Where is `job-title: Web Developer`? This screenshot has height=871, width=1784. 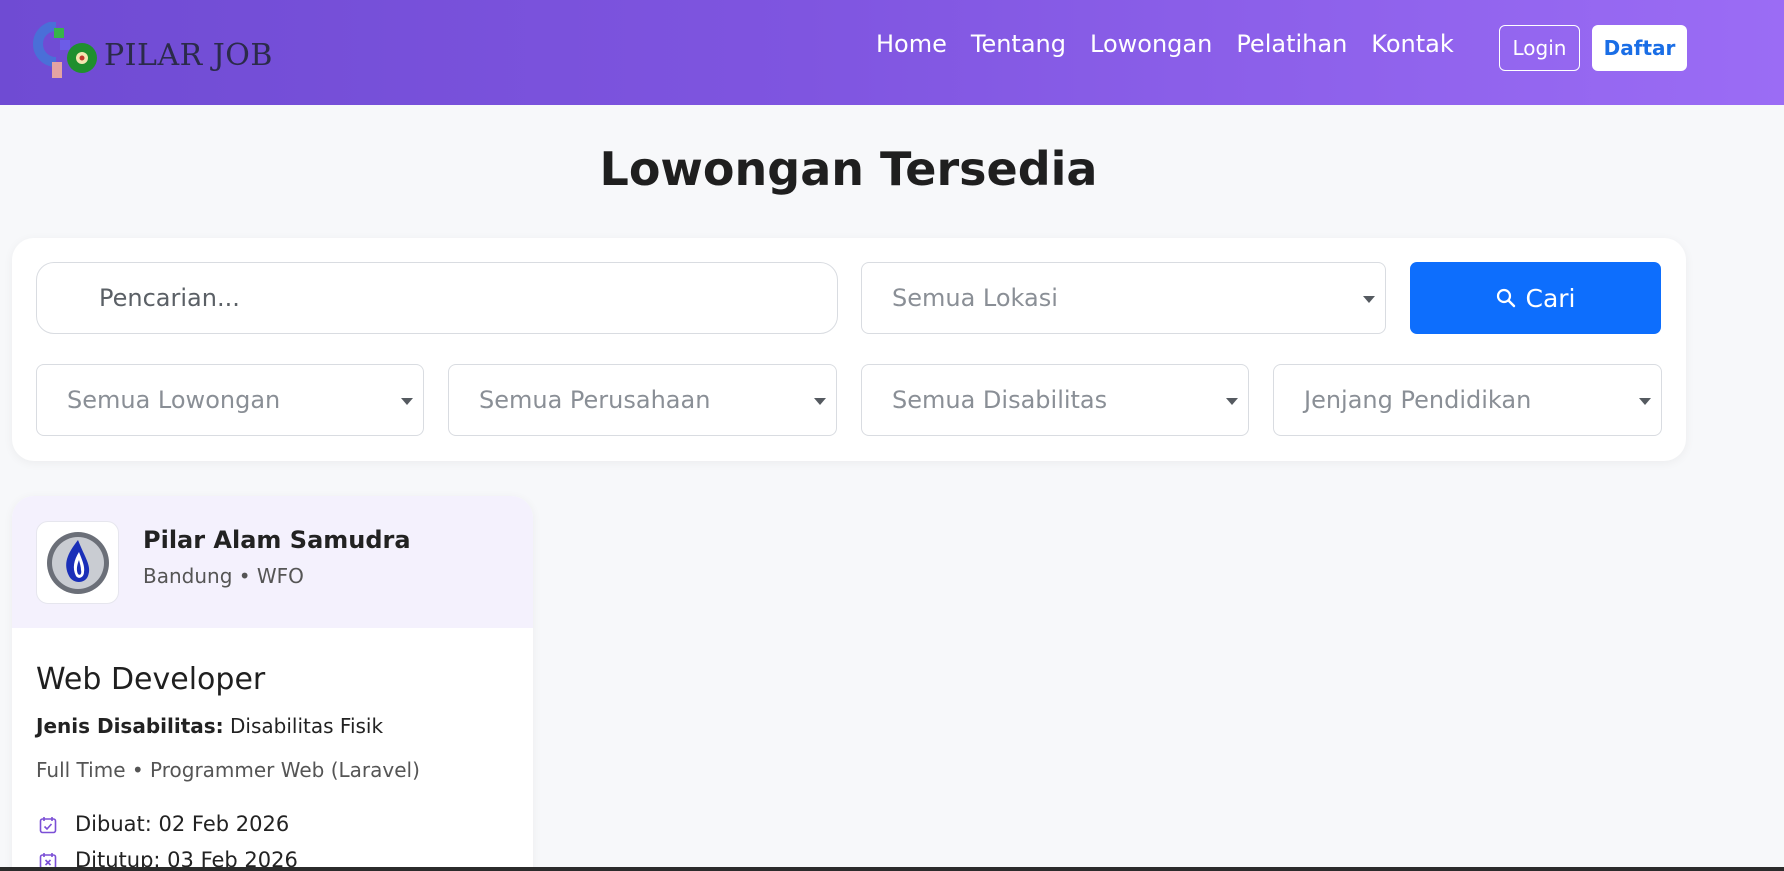
job-title: Web Developer is located at coordinates (150, 679).